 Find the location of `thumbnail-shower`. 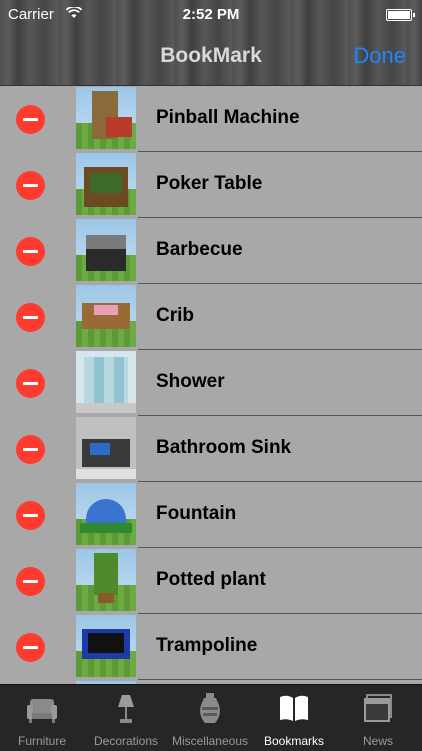

thumbnail-shower is located at coordinates (106, 382).